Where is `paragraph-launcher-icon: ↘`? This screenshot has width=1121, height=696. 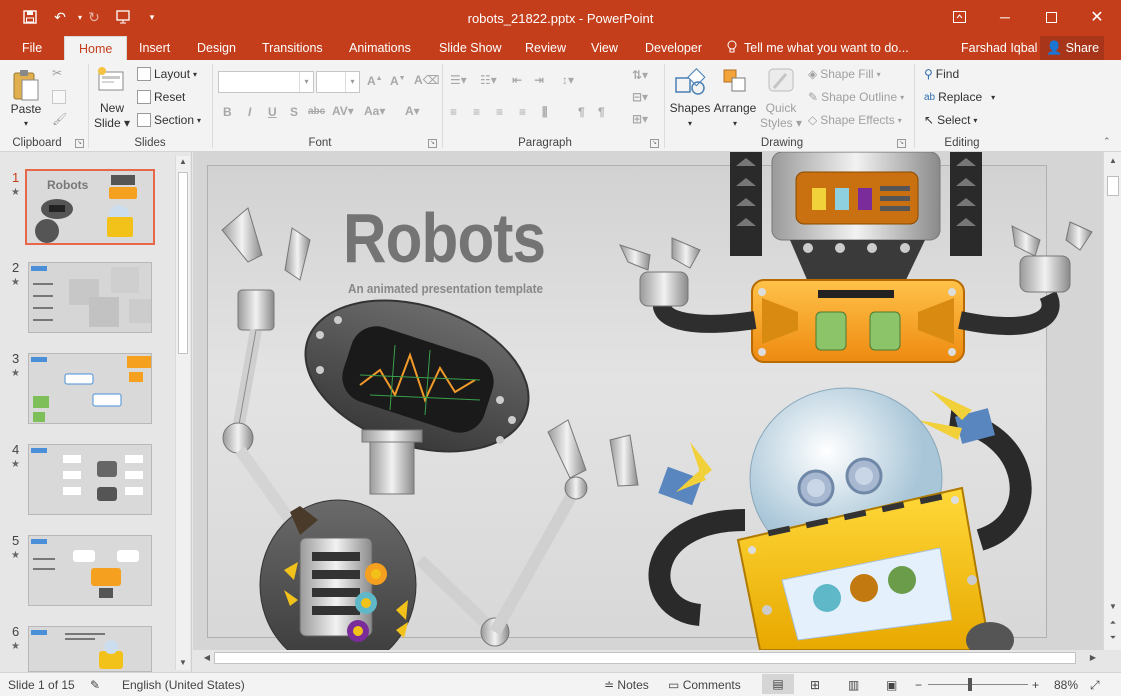 paragraph-launcher-icon: ↘ is located at coordinates (654, 143).